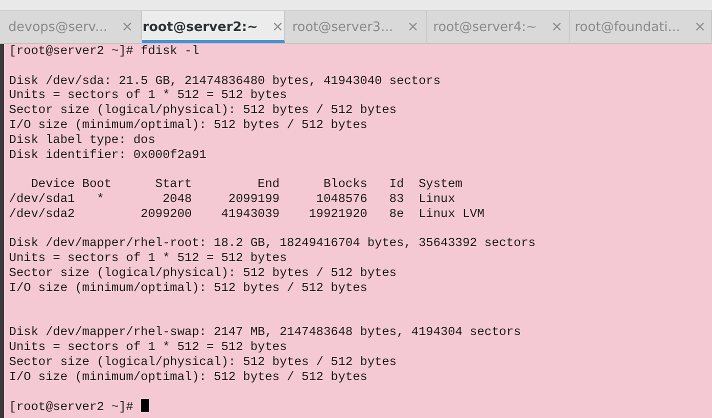  What do you see at coordinates (232, 199) in the screenshot?
I see `terminal-line: /dev/sda1 * 2048 2099199 1048576 83 Linux` at bounding box center [232, 199].